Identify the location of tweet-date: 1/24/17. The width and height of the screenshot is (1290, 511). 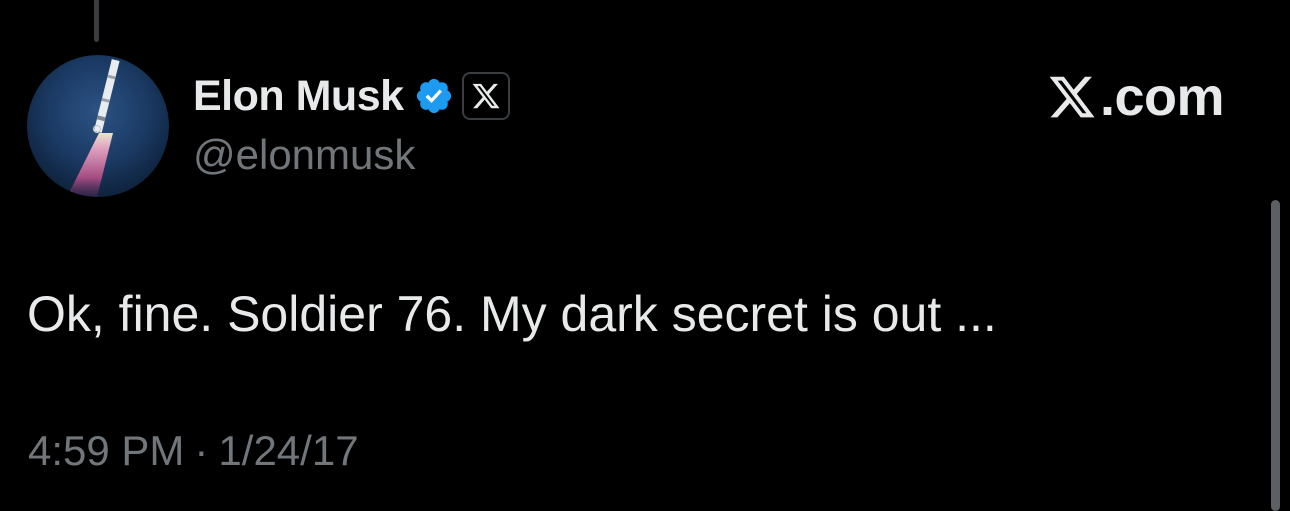
(288, 450).